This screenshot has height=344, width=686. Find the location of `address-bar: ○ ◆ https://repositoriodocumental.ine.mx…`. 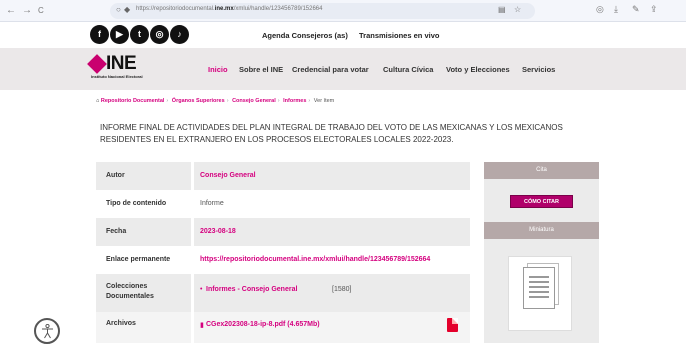

address-bar: ○ ◆ https://repositoriodocumental.ine.mx… is located at coordinates (322, 11).